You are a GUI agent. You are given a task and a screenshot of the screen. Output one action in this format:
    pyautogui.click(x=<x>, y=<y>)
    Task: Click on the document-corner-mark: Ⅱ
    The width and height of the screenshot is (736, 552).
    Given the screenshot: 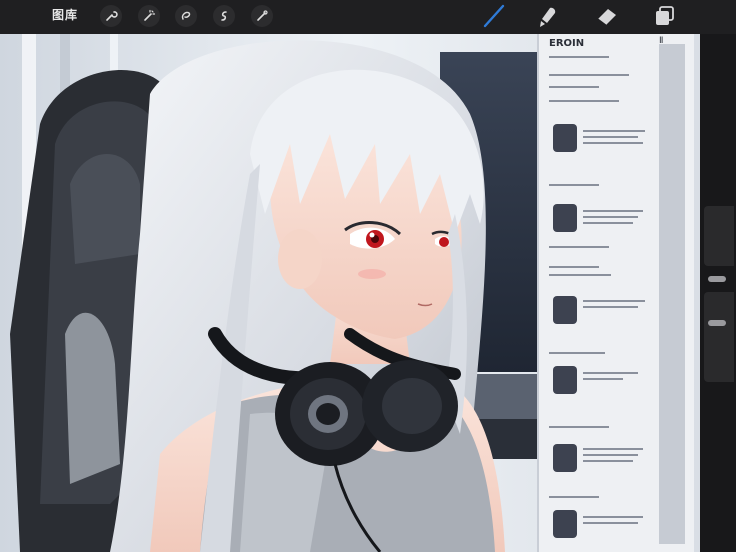 What is the action you would take?
    pyautogui.click(x=661, y=41)
    